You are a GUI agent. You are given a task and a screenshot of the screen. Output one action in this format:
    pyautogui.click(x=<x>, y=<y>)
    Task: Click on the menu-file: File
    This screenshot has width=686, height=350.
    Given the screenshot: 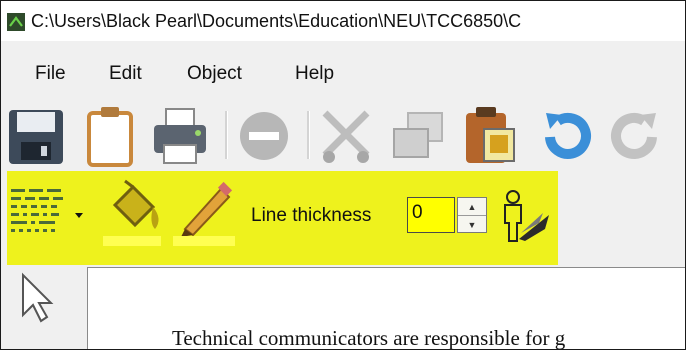 What is the action you would take?
    pyautogui.click(x=50, y=74)
    